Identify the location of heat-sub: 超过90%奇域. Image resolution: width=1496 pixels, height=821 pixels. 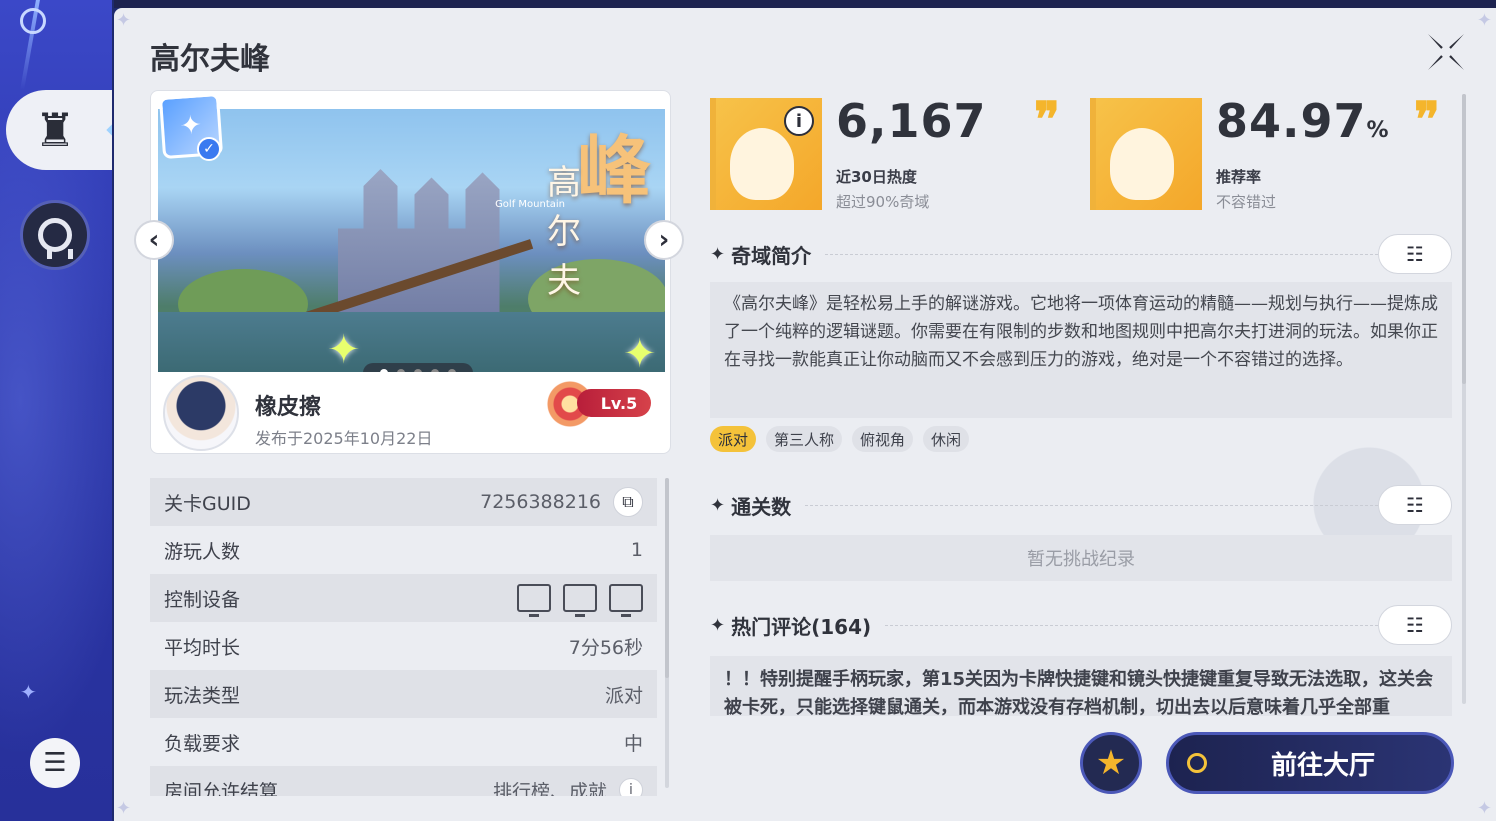
(883, 202).